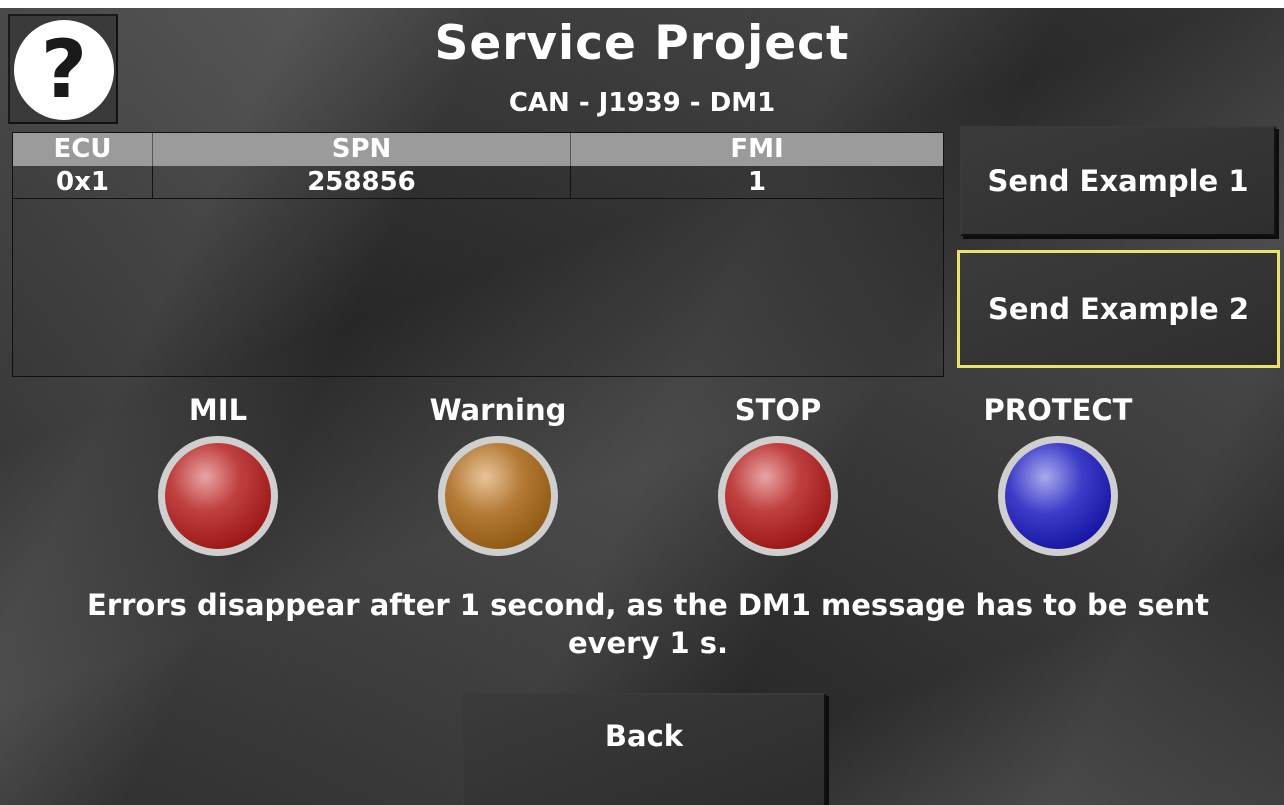 The width and height of the screenshot is (1284, 805). I want to click on table-header-row: ECU SPN FMI, so click(478, 149).